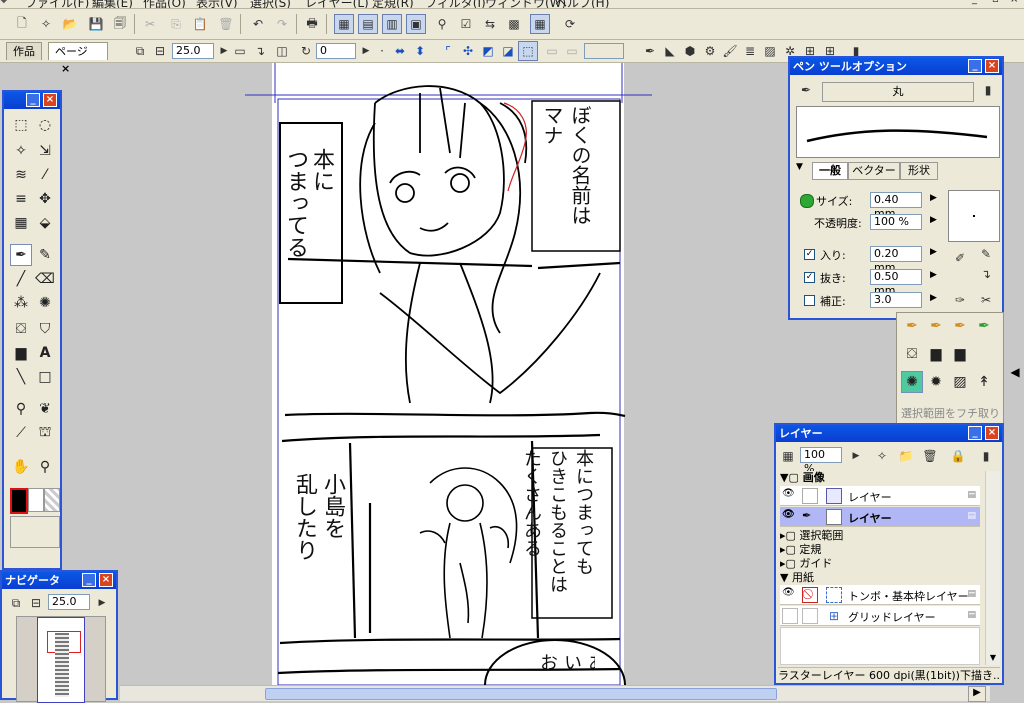 This screenshot has height=703, width=1024. What do you see at coordinates (21, 329) in the screenshot?
I see `fill-bucket-icon: ⛋` at bounding box center [21, 329].